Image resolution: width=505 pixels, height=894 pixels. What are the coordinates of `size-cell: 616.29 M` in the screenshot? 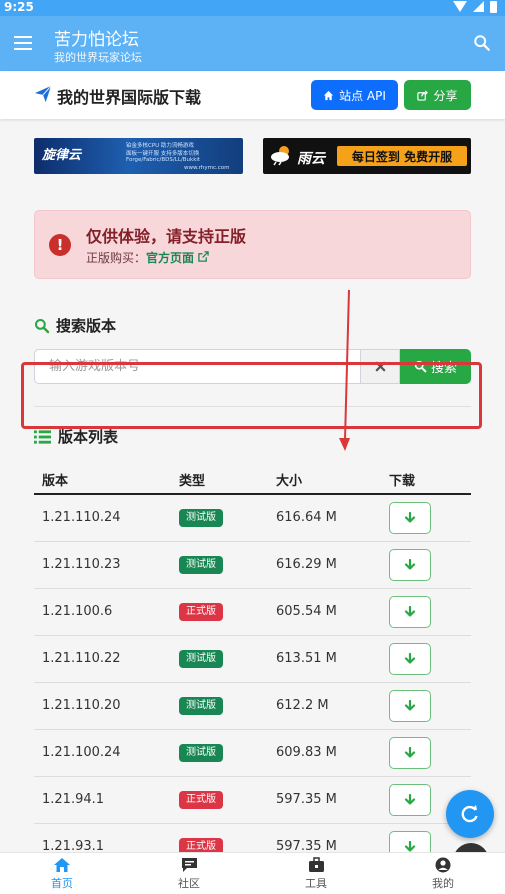 It's located at (306, 564).